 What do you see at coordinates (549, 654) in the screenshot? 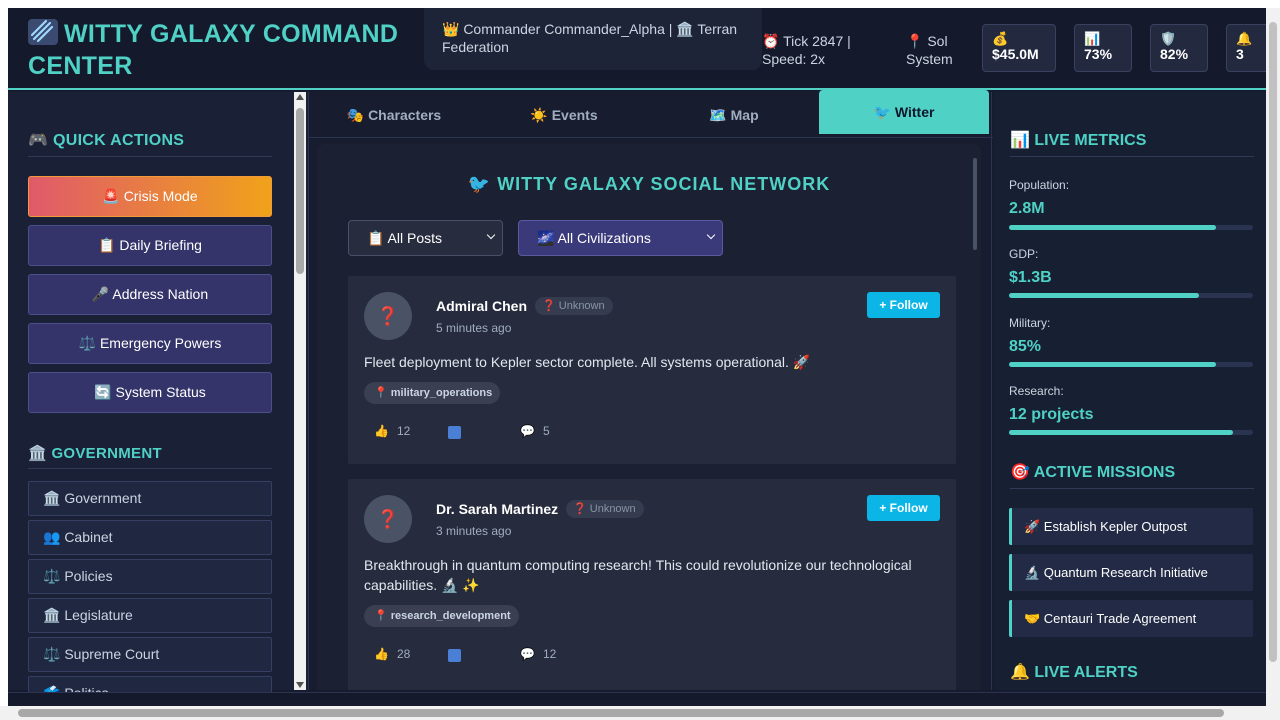
I see `comment-count: 12` at bounding box center [549, 654].